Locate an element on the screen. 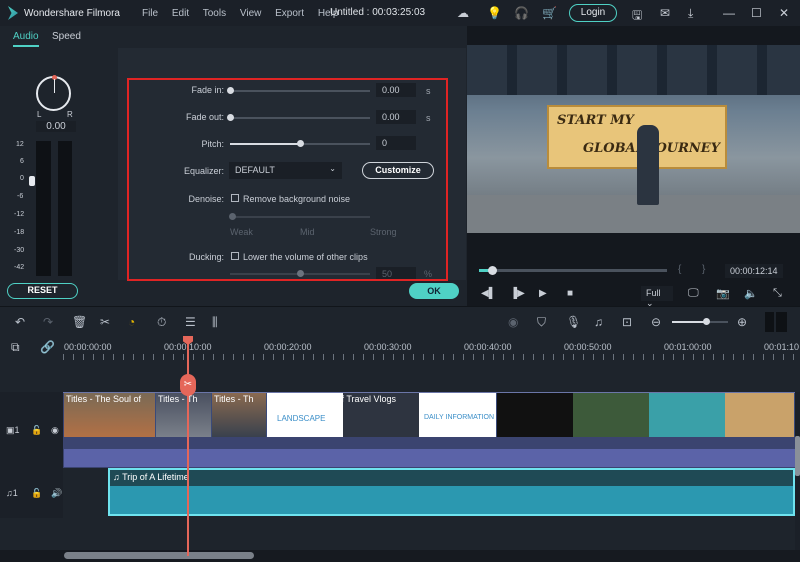 The image size is (800, 562). cut-icon: ✂ is located at coordinates (105, 322).